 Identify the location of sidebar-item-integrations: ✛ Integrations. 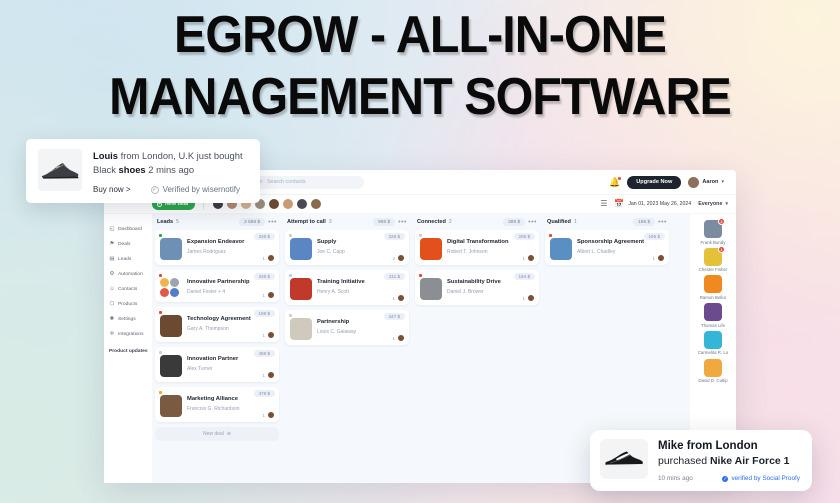
(130, 334).